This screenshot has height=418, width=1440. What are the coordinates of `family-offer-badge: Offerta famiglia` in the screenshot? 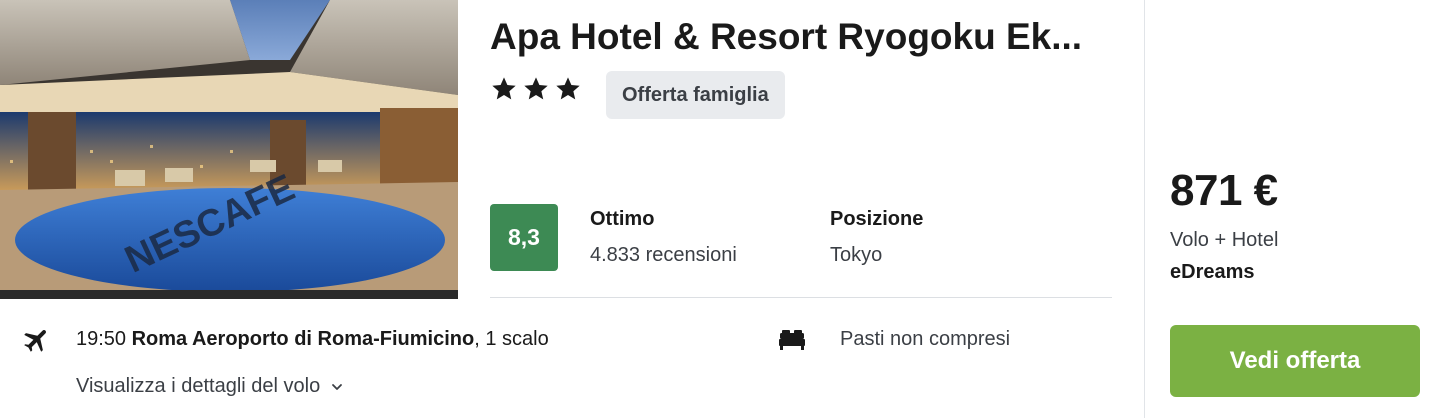 It's located at (695, 95).